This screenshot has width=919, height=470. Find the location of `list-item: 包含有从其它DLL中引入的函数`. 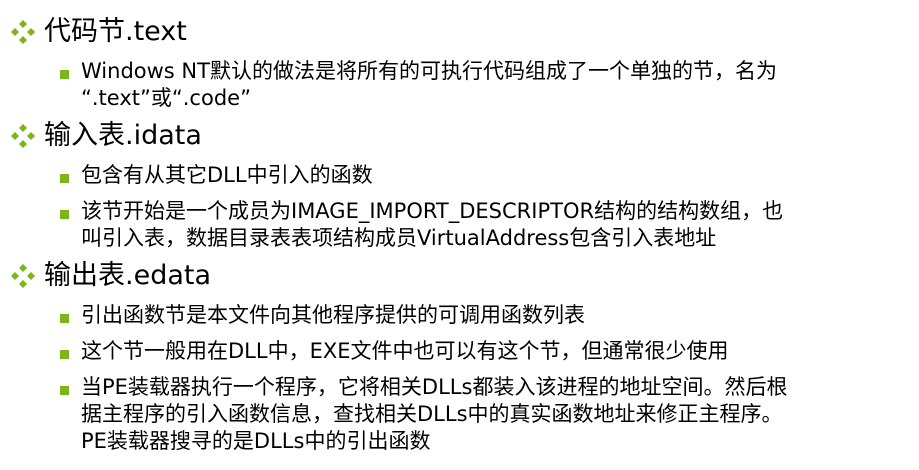

list-item: 包含有从其它DLL中引入的函数 is located at coordinates (482, 175).